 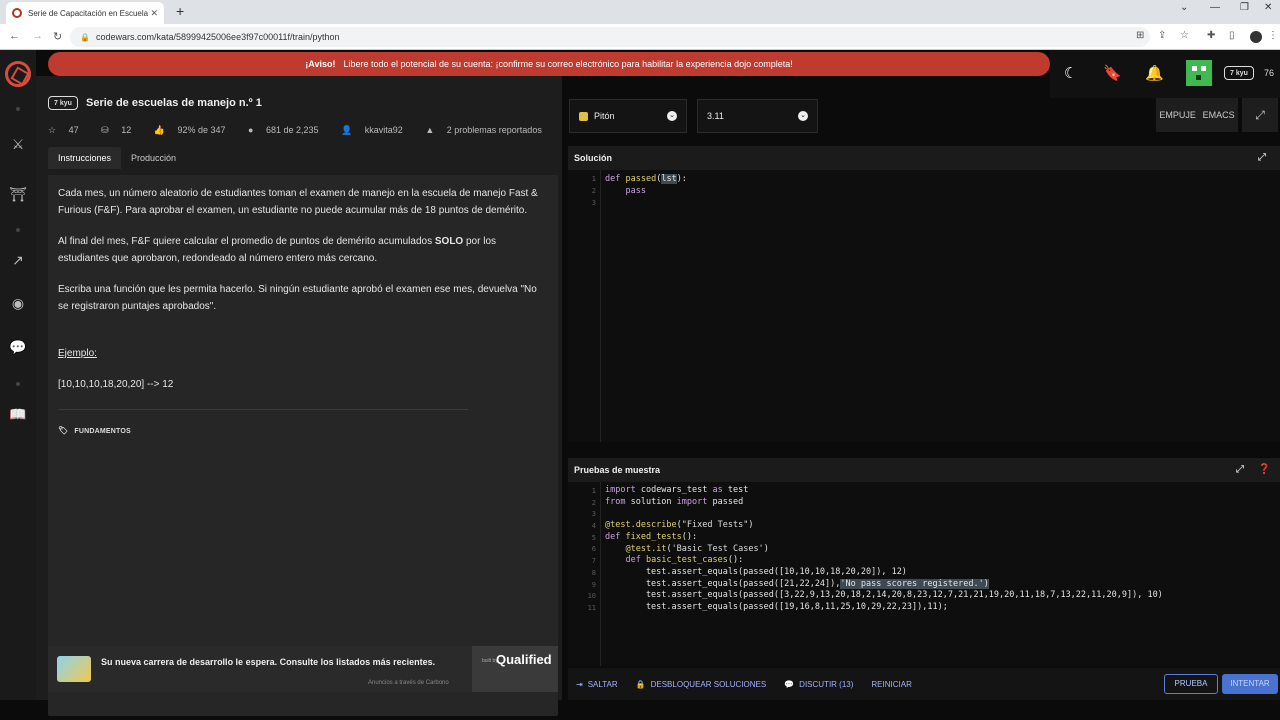 I want to click on docs-book-icon: 📖, so click(x=18, y=414).